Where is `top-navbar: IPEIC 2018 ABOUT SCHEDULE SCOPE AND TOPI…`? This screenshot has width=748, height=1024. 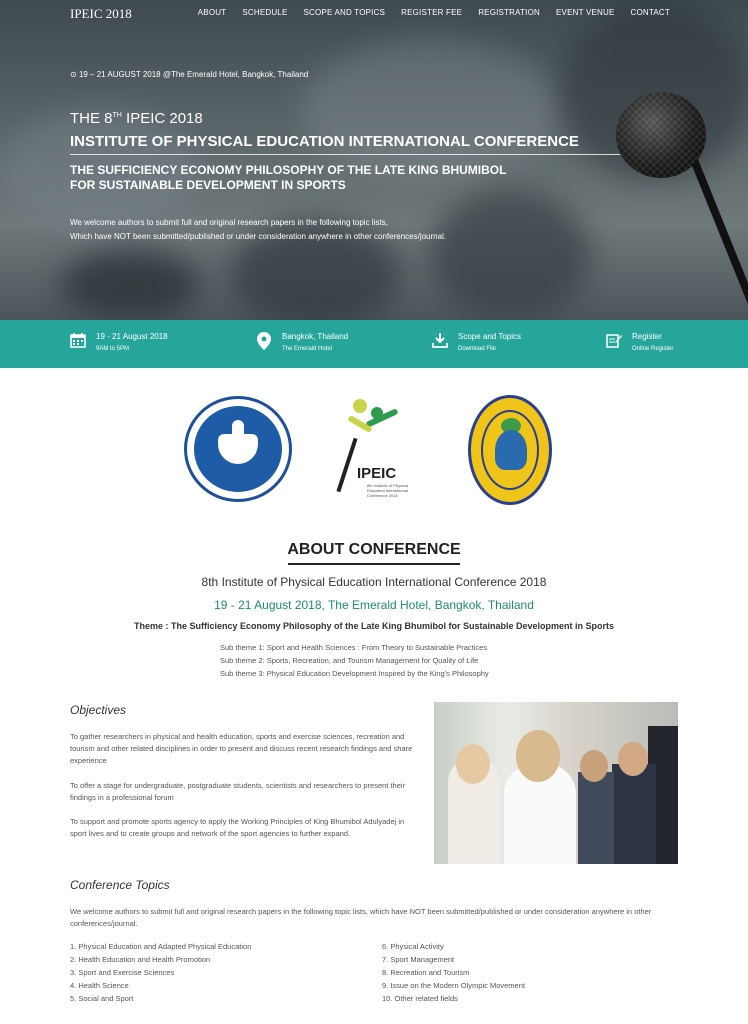 top-navbar: IPEIC 2018 ABOUT SCHEDULE SCOPE AND TOPI… is located at coordinates (374, 13).